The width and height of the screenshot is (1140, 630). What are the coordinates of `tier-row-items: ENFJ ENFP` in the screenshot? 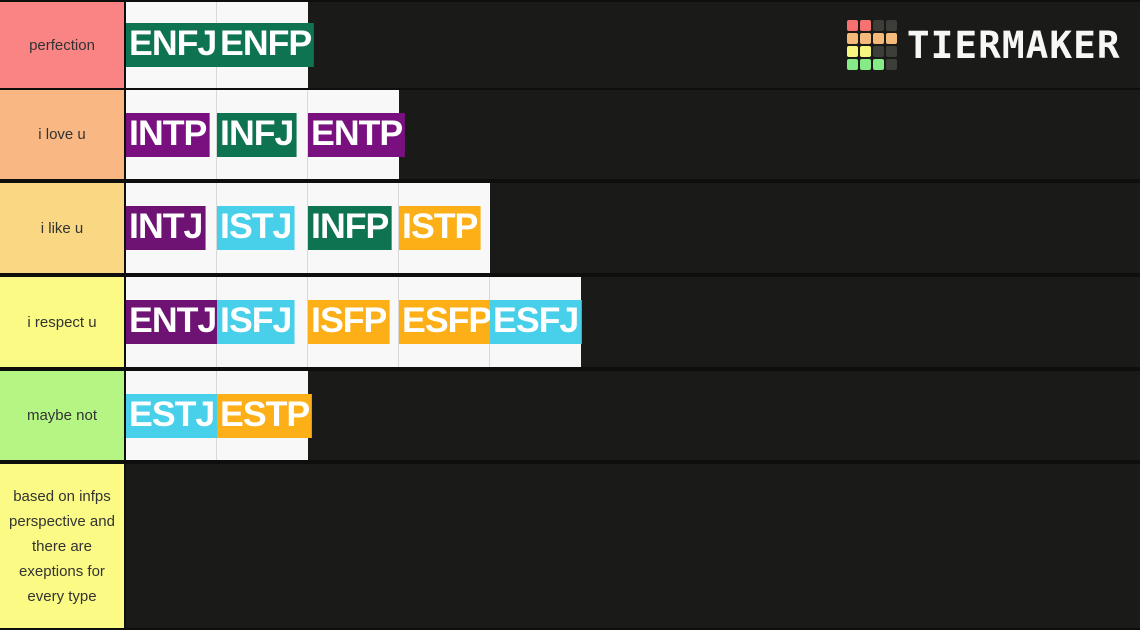 It's located at (220, 45).